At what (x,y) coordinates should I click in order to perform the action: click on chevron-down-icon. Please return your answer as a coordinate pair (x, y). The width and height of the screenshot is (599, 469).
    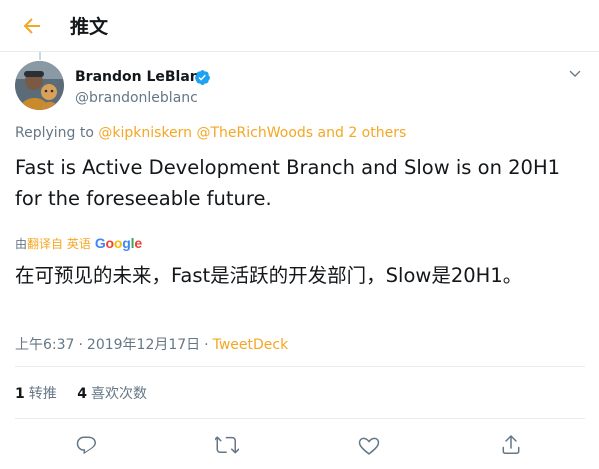
    Looking at the image, I should click on (575, 73).